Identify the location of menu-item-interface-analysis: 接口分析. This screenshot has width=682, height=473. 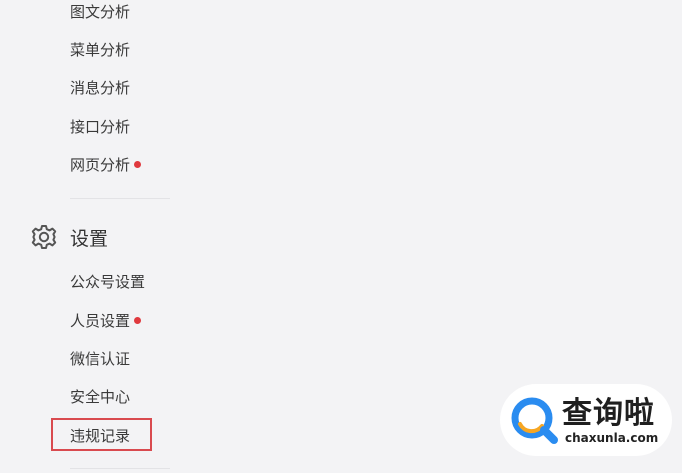
(100, 127).